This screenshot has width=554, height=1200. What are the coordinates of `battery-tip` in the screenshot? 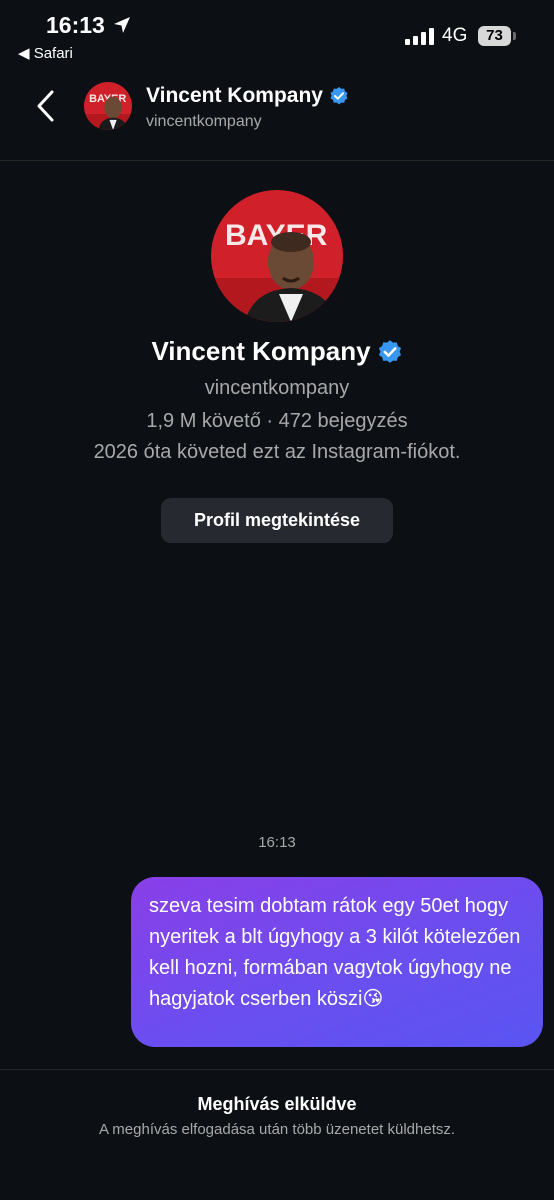 It's located at (514, 36).